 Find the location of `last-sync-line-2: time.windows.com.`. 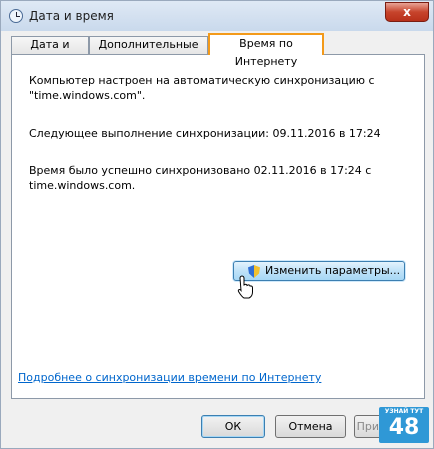

last-sync-line-2: time.windows.com. is located at coordinates (82, 185).